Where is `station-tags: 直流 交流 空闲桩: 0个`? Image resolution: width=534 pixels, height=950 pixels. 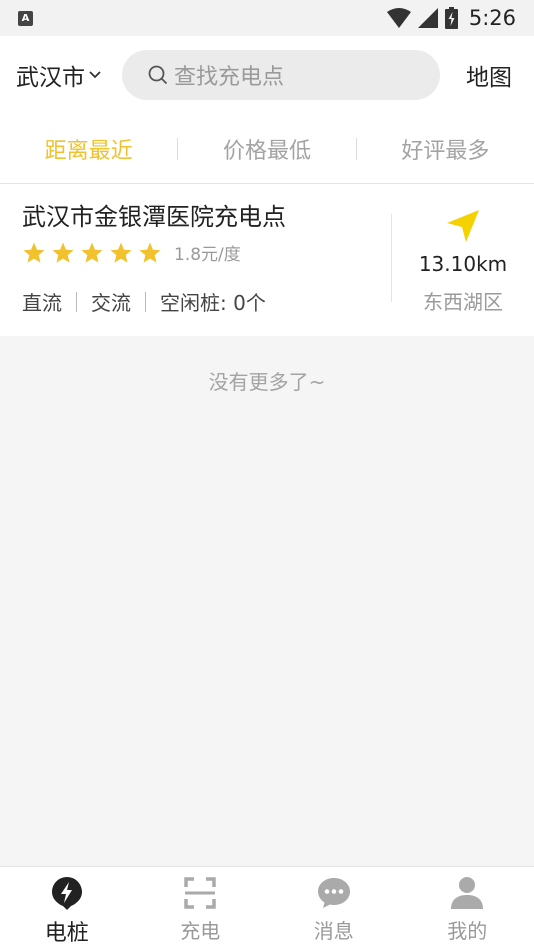
station-tags: 直流 交流 空闲桩: 0个 is located at coordinates (197, 301).